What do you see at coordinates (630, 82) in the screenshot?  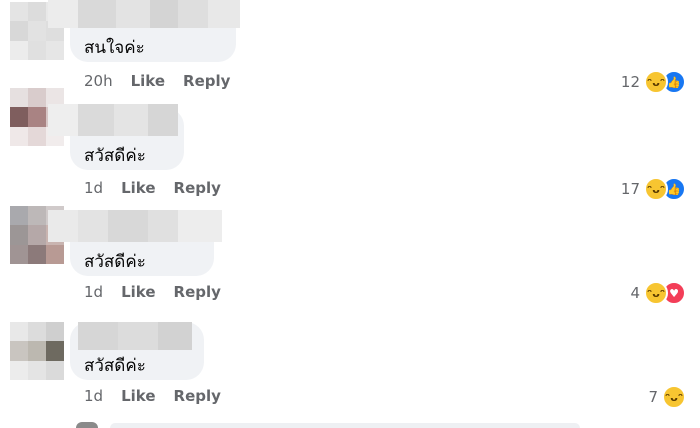 I see `reaction-count: 12` at bounding box center [630, 82].